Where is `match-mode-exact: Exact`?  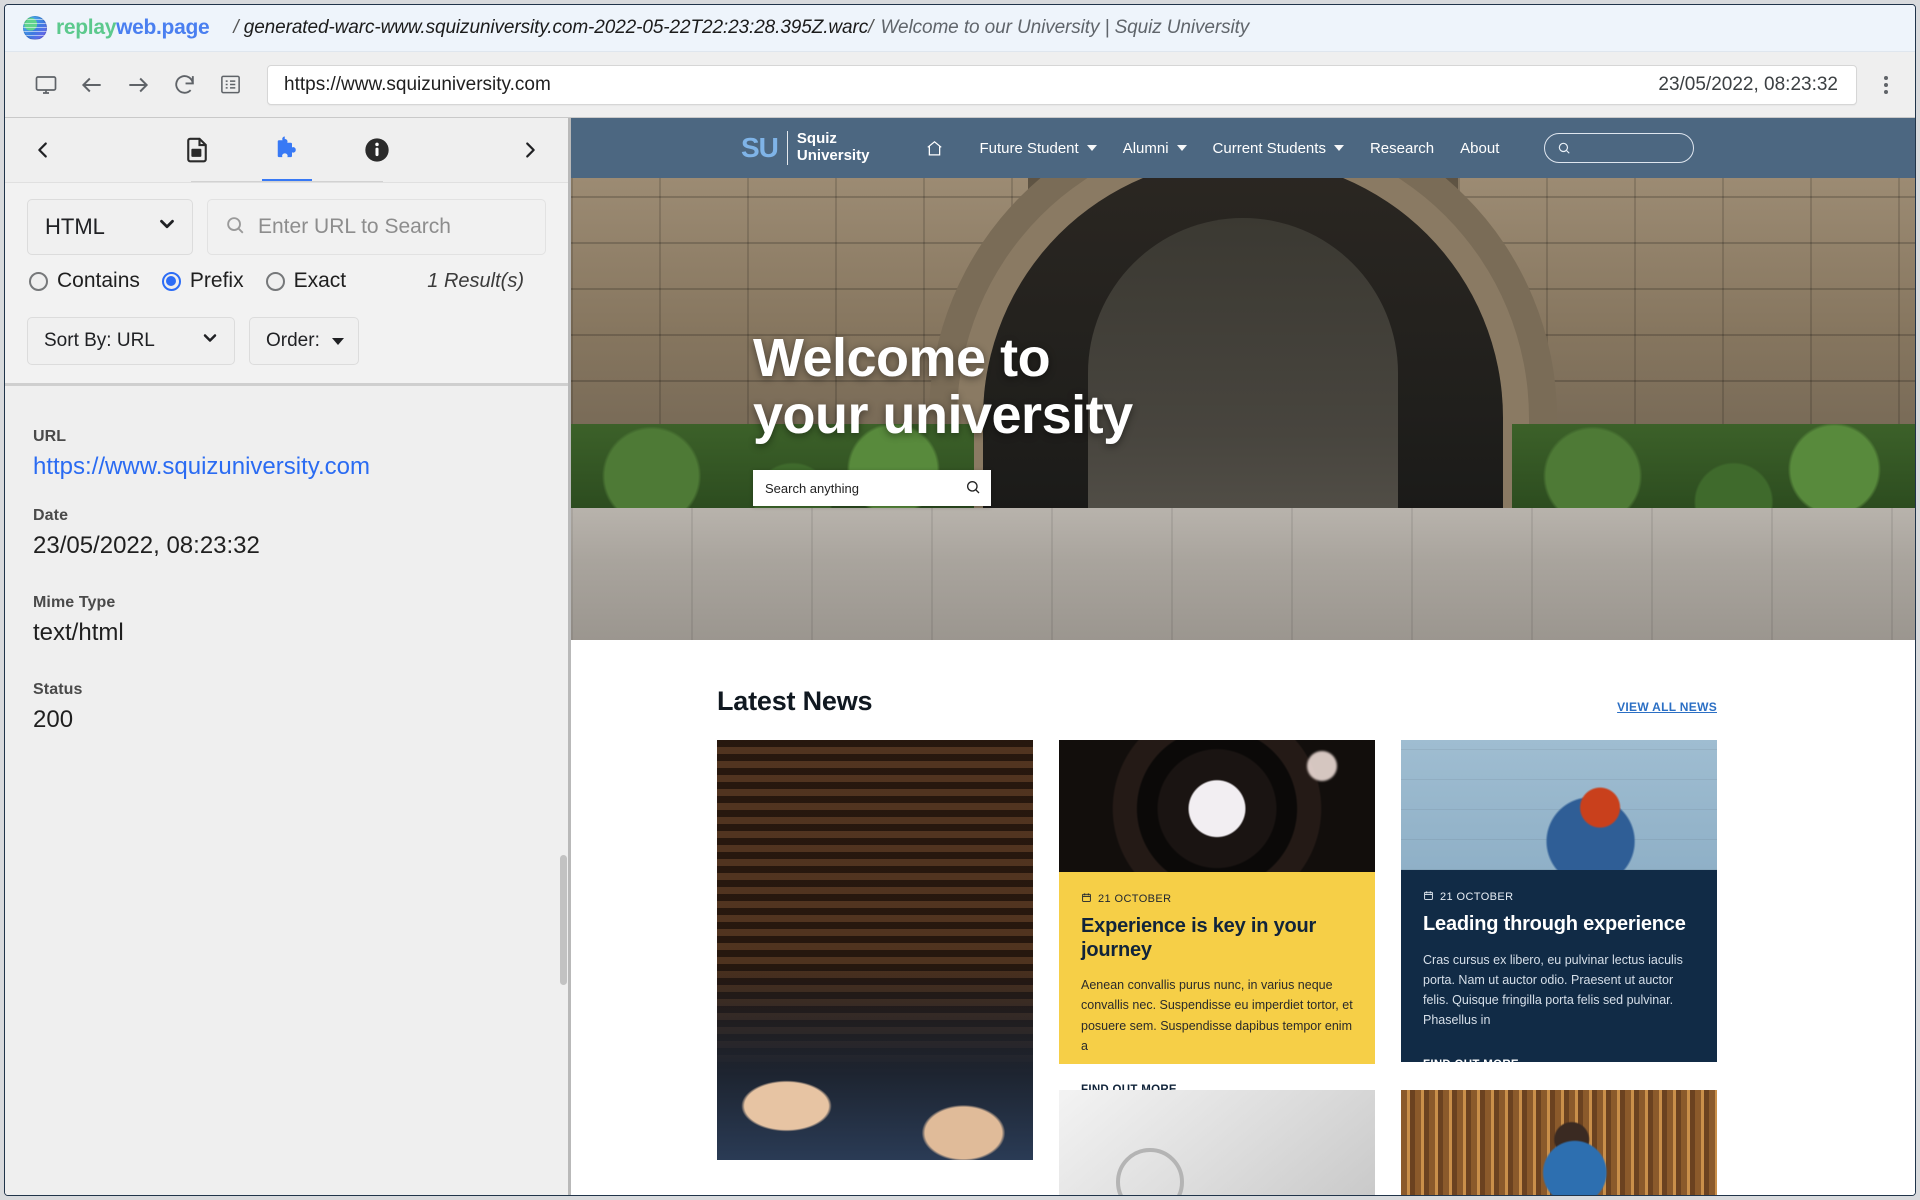
match-mode-exact: Exact is located at coordinates (306, 281).